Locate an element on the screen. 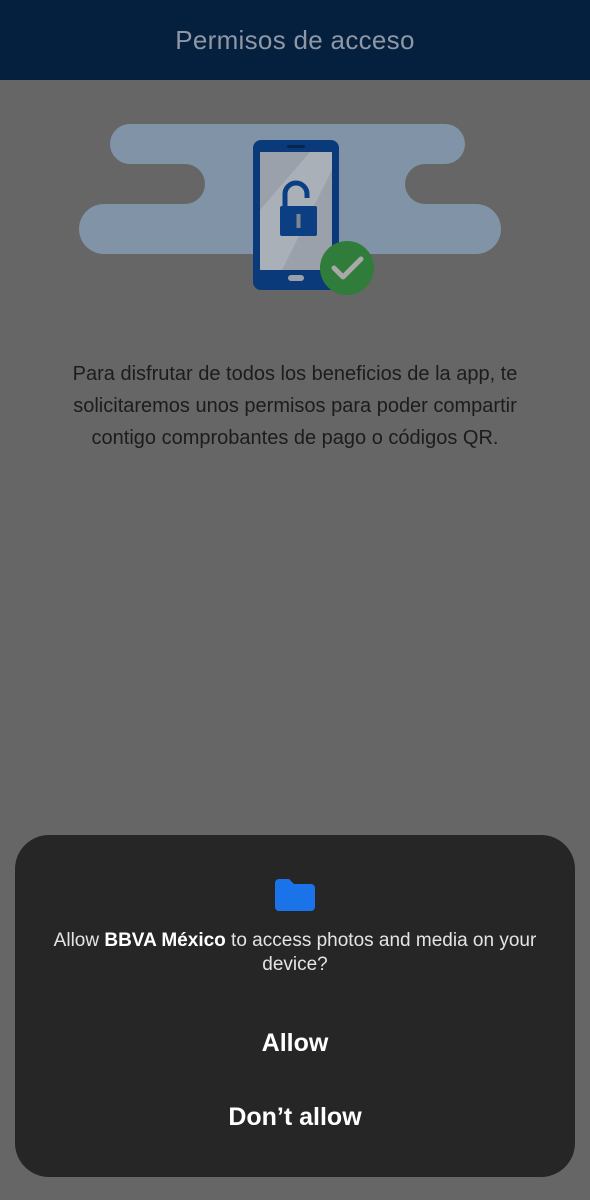 The width and height of the screenshot is (590, 1200). app-header: Permisos de acceso is located at coordinates (295, 40).